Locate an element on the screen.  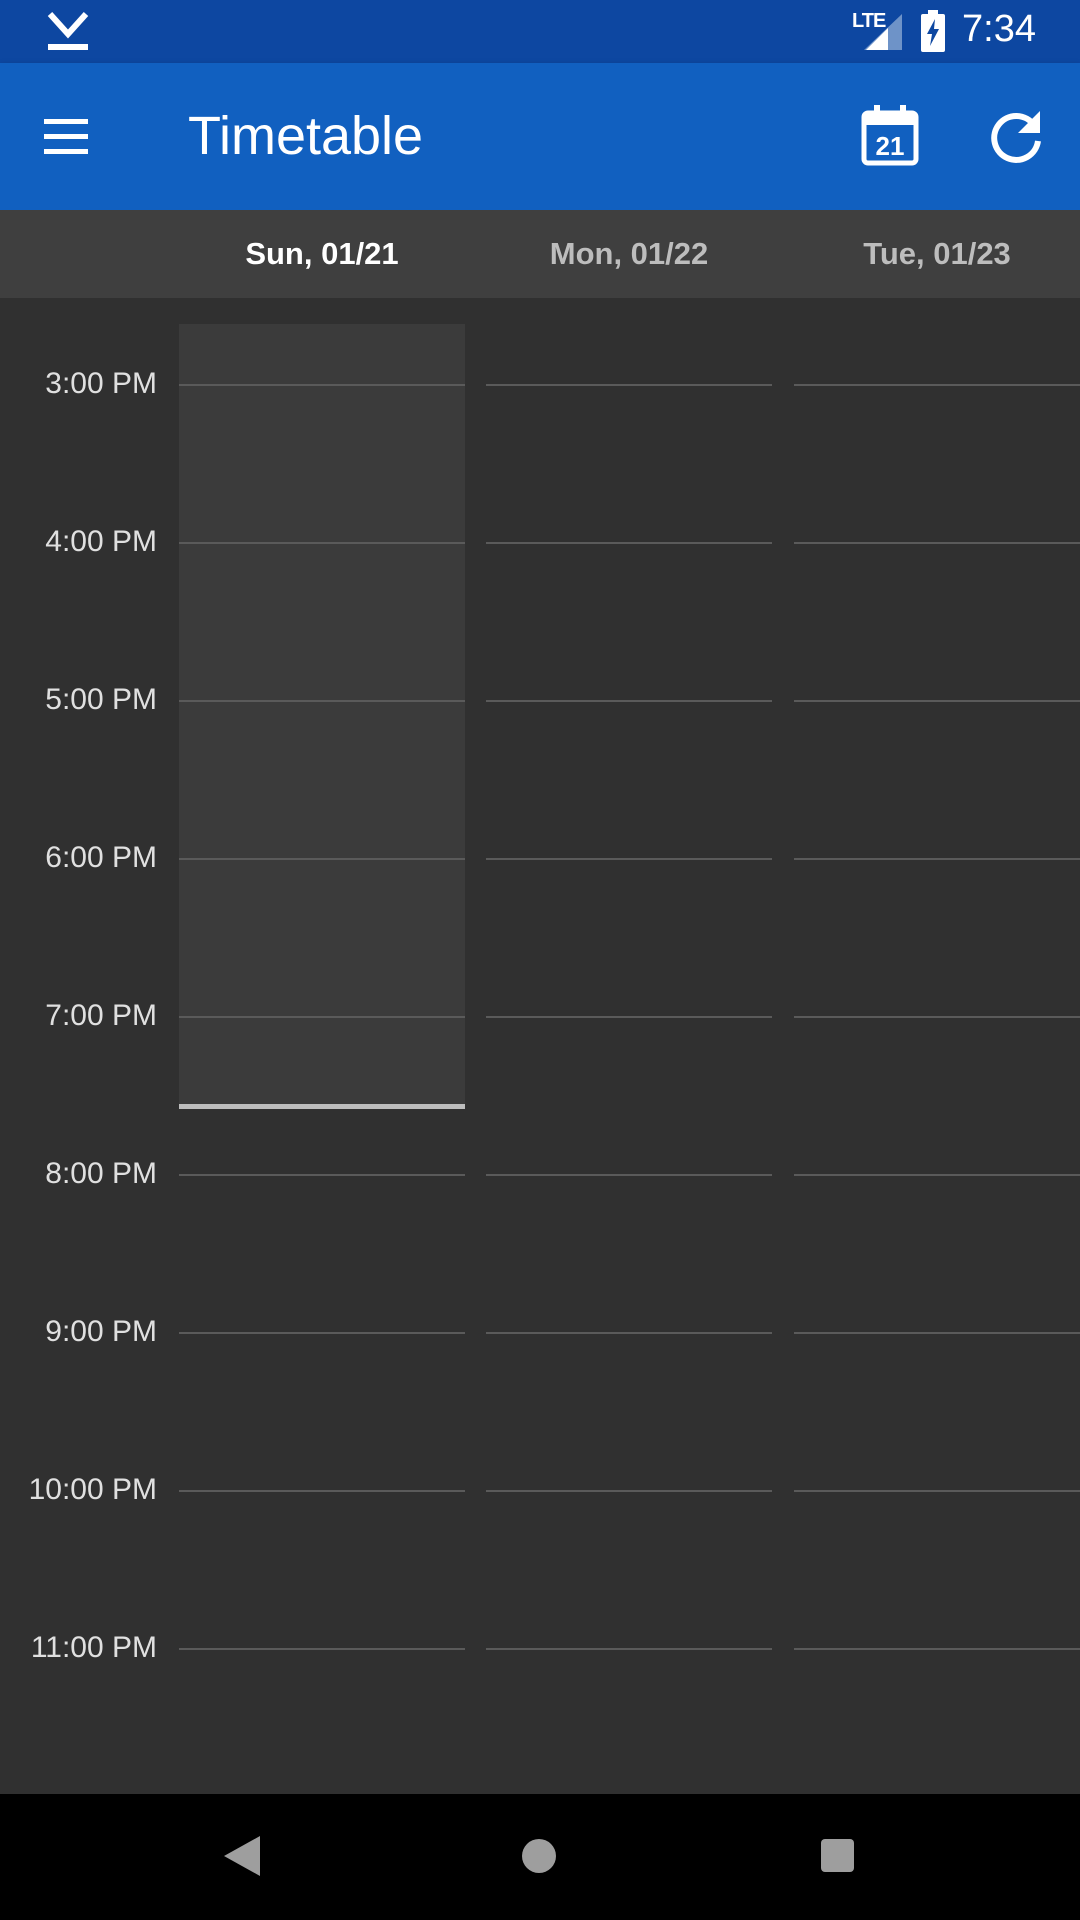
menu-button is located at coordinates (66, 137).